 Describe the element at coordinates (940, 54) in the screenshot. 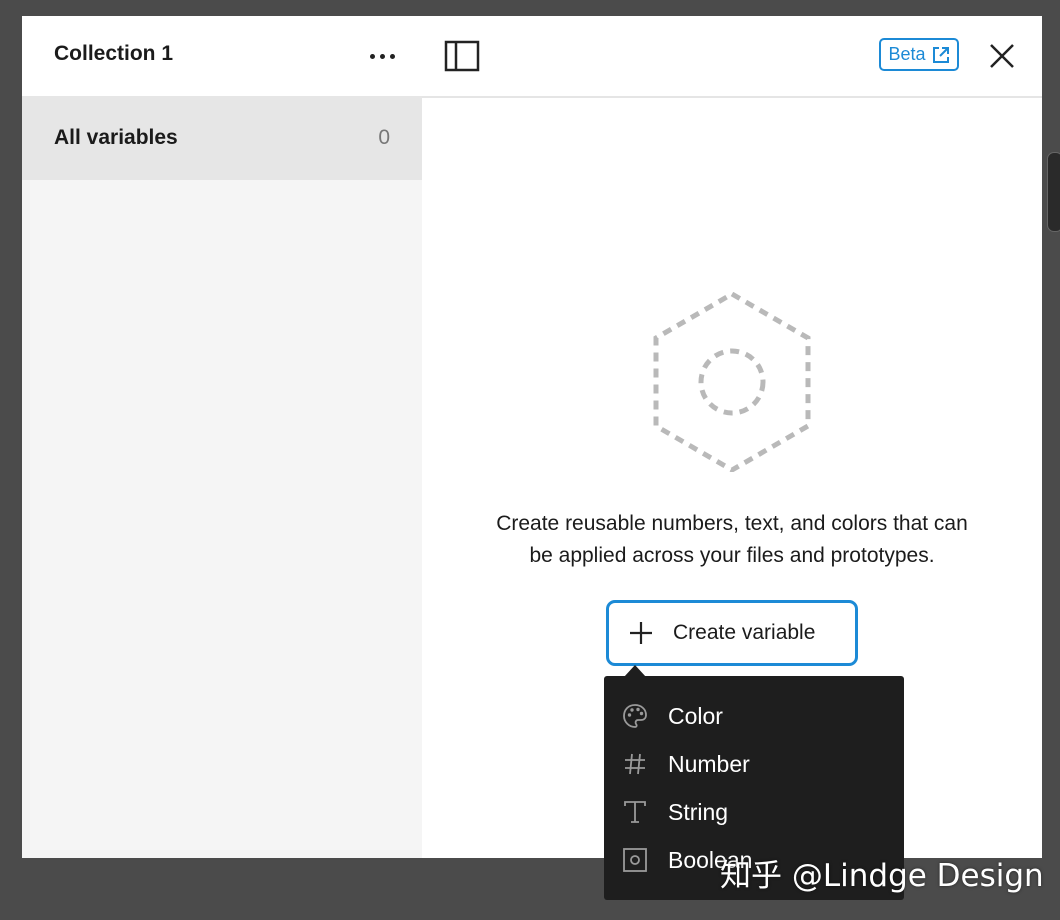

I see `external-link-icon` at that location.